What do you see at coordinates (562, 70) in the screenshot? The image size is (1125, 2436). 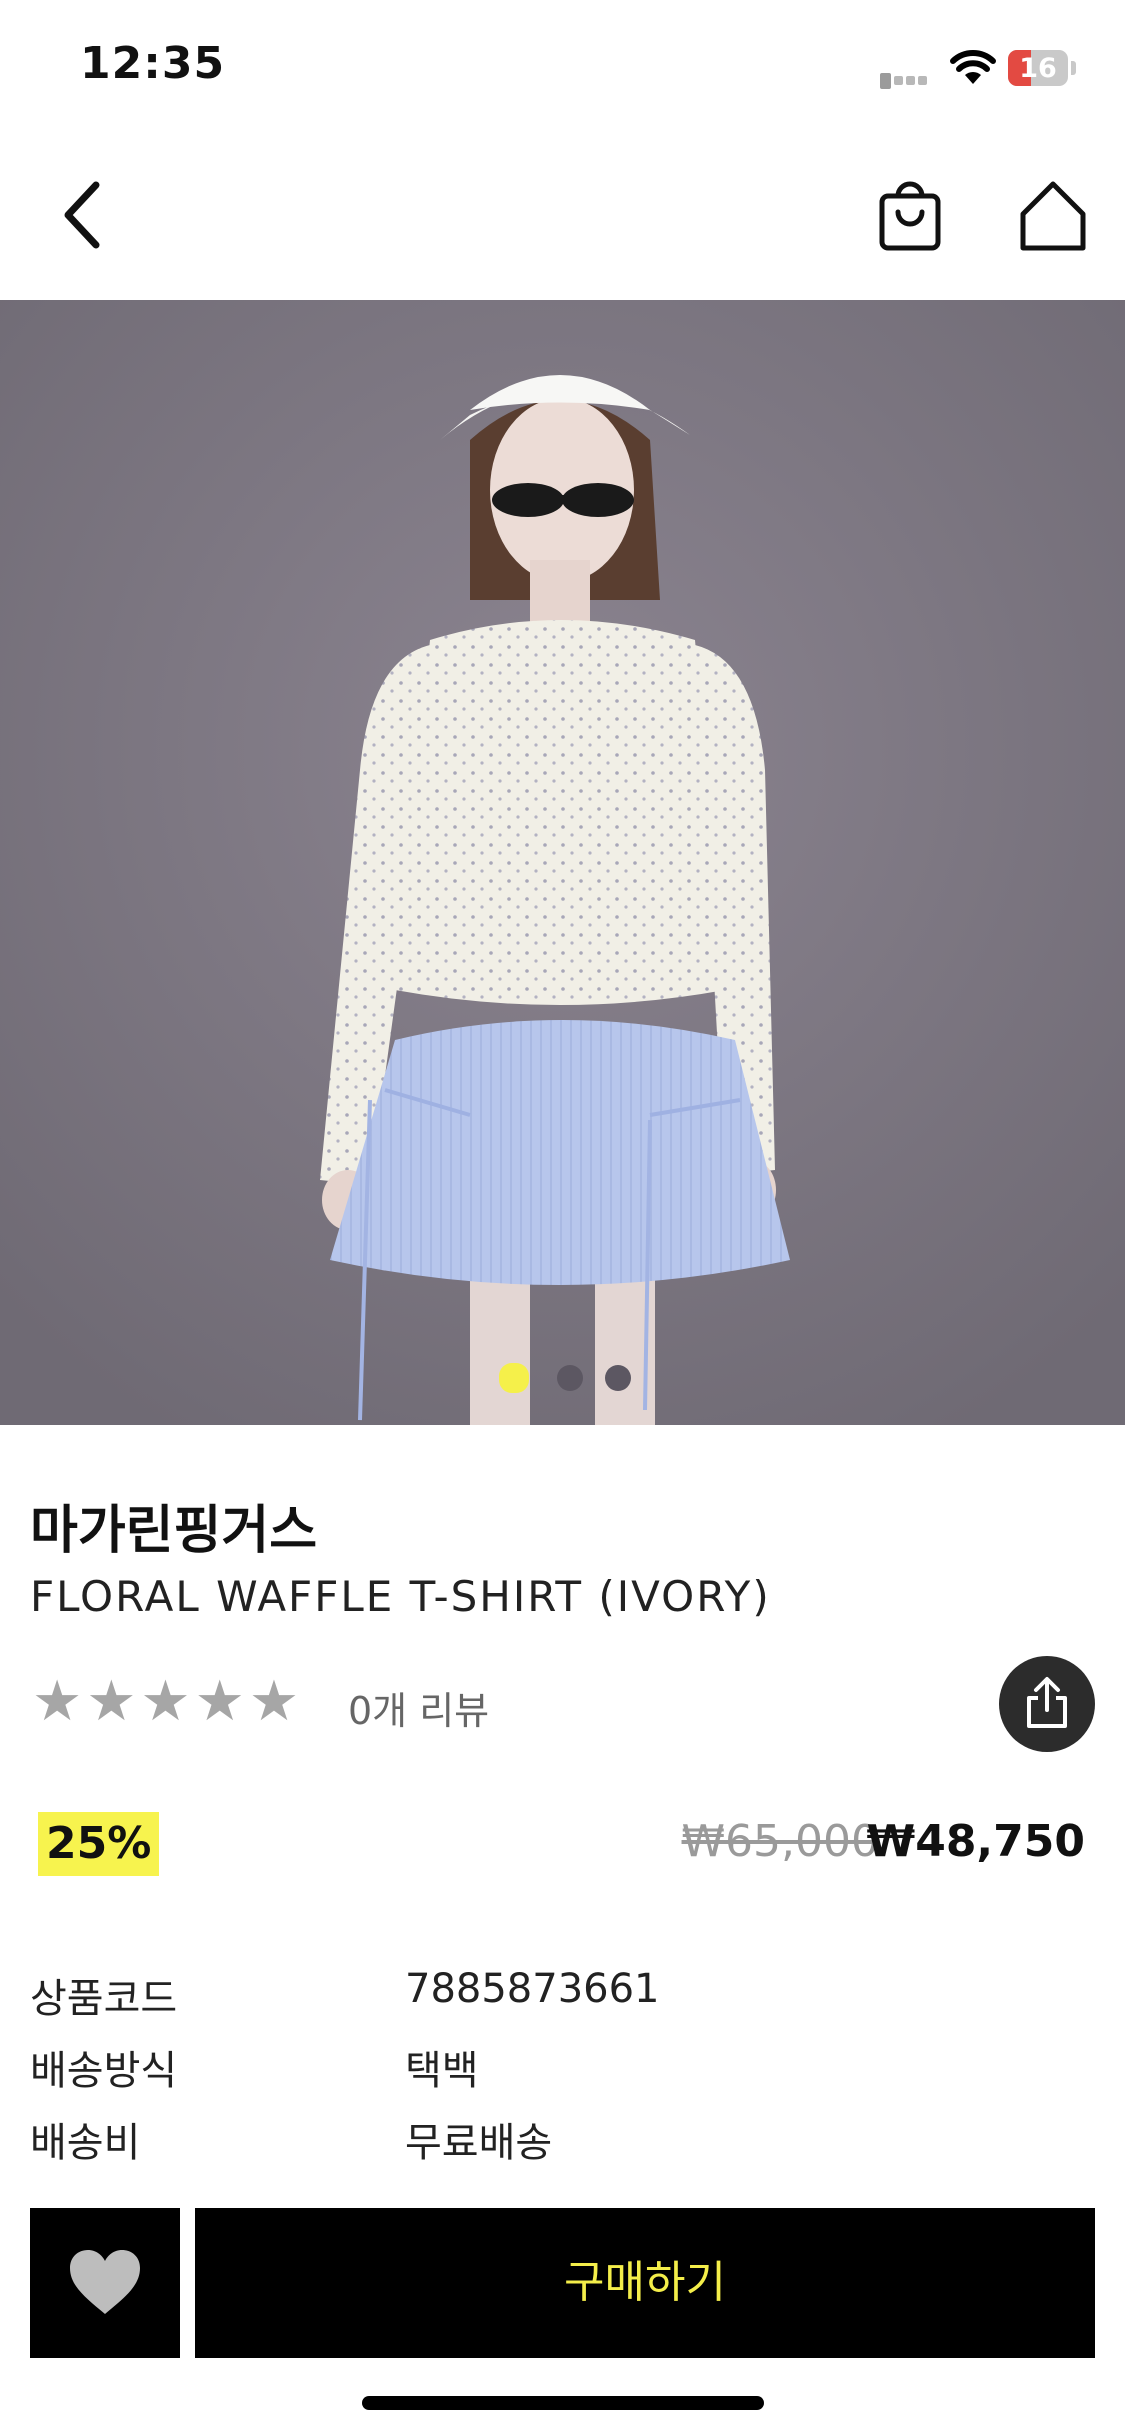 I see `status-bar: 12:35 16` at bounding box center [562, 70].